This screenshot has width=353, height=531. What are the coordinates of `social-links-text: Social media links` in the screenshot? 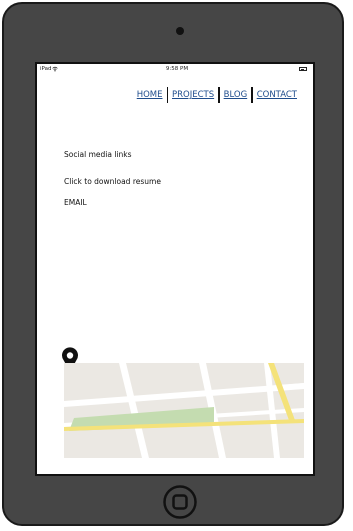 It's located at (98, 154).